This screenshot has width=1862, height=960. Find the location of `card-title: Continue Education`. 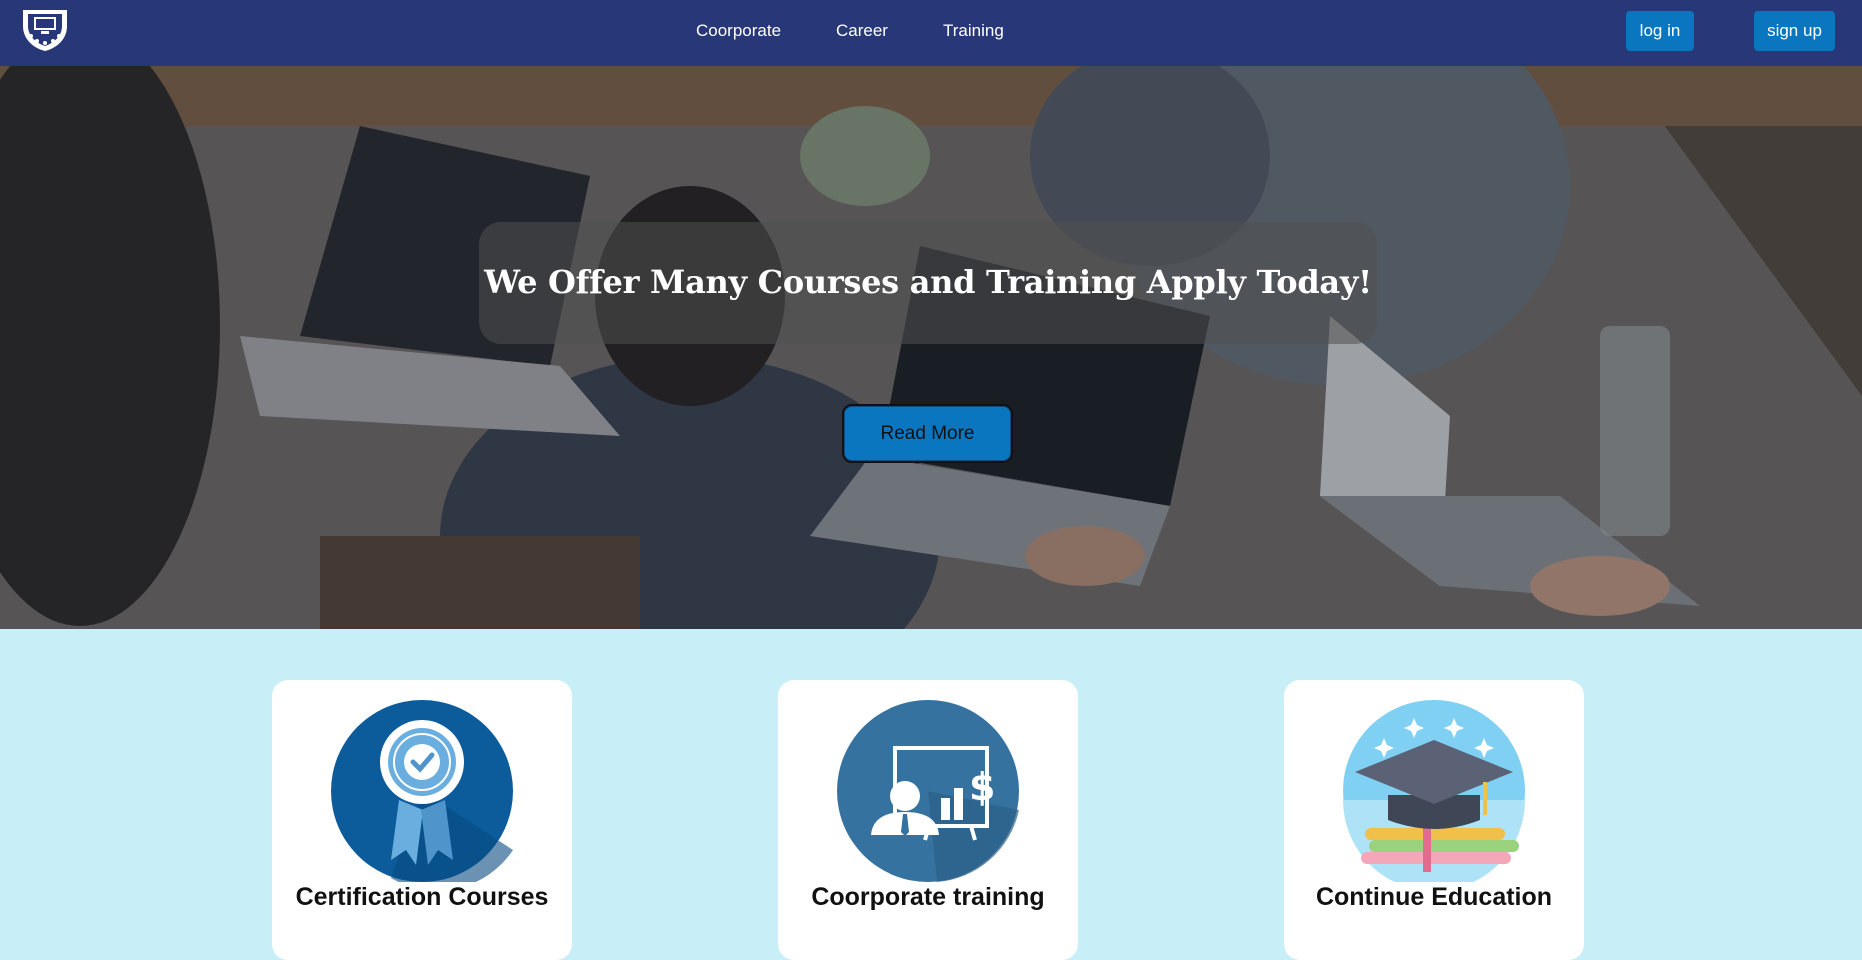

card-title: Continue Education is located at coordinates (1434, 897).